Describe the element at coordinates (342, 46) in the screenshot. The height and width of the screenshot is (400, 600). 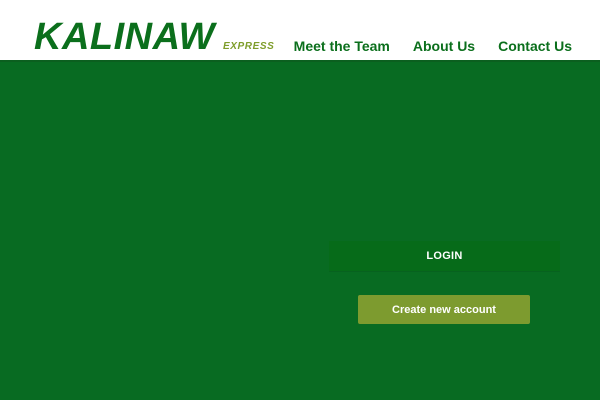
I see `nav-meet-the-team: Meet the Team` at that location.